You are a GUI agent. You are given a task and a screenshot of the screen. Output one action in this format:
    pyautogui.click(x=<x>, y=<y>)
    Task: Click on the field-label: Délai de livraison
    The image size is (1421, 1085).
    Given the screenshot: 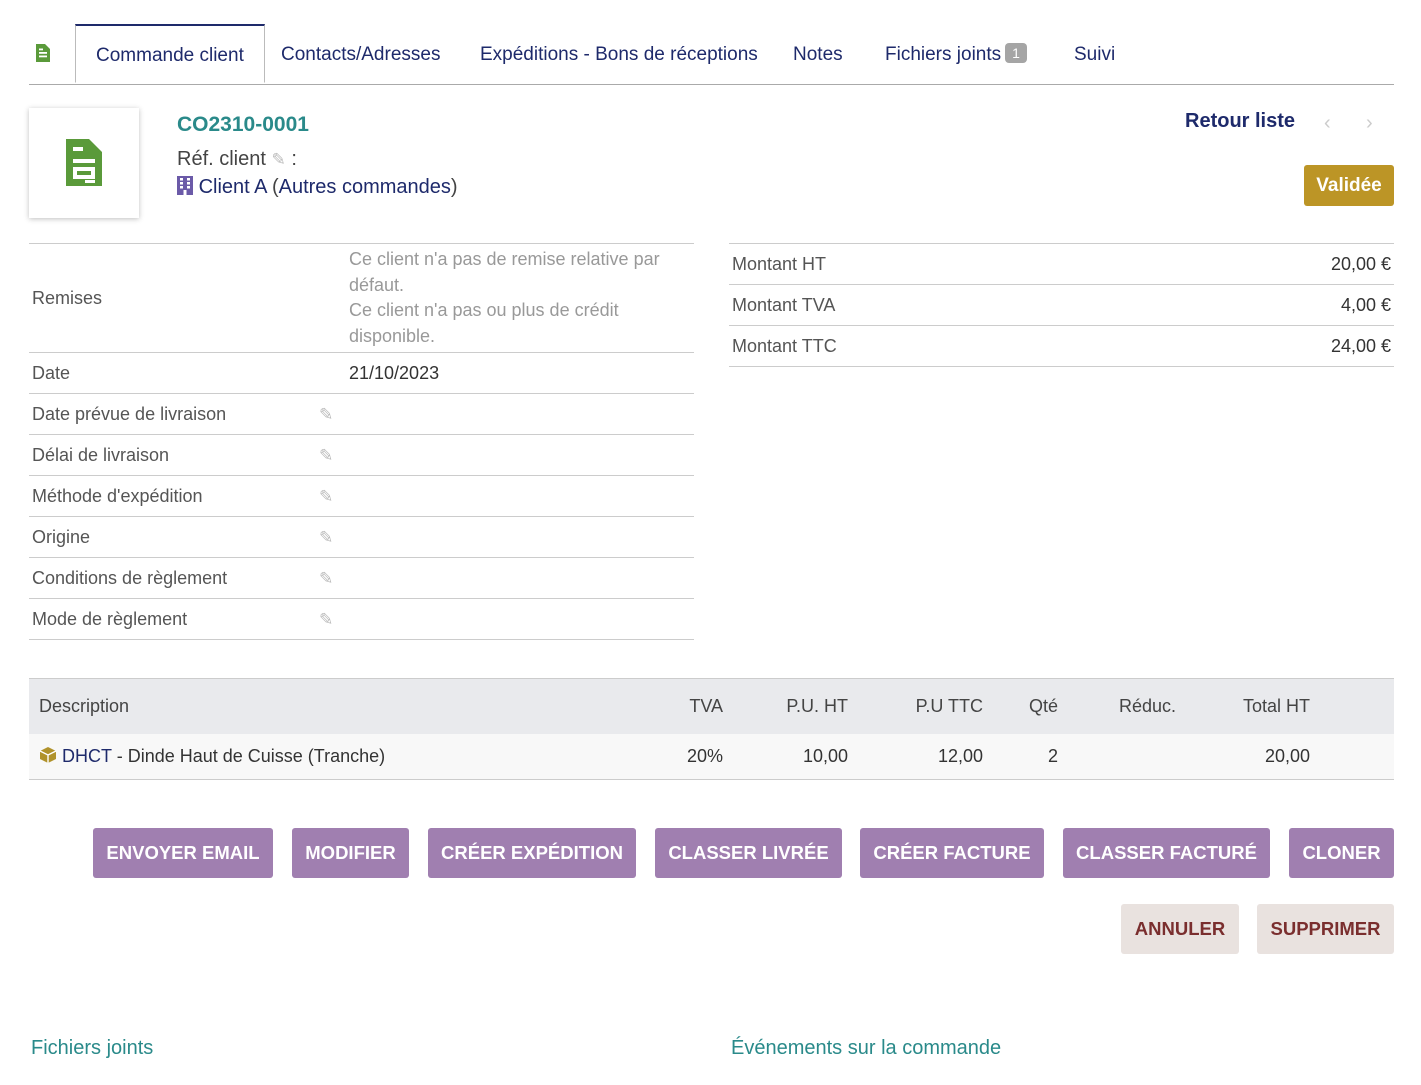 What is the action you would take?
    pyautogui.click(x=172, y=455)
    